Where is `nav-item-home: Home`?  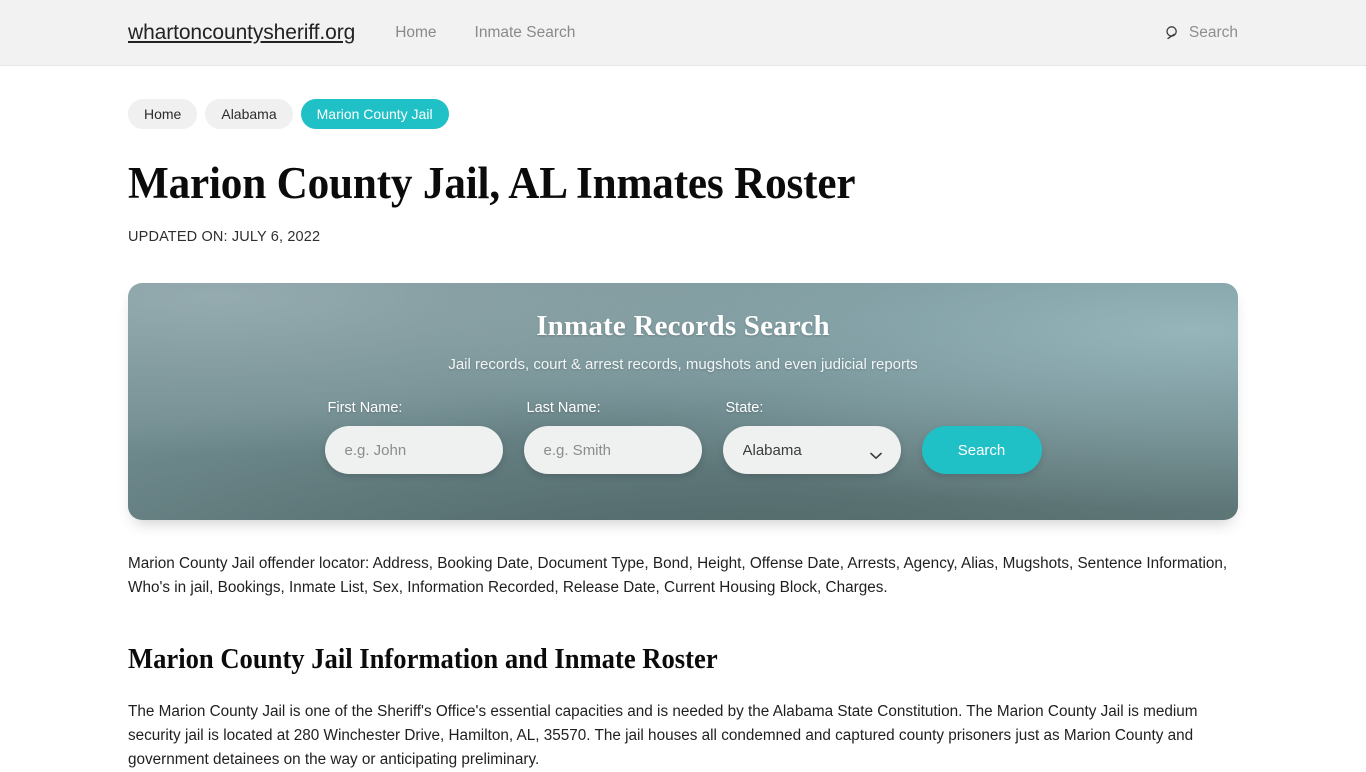
nav-item-home: Home is located at coordinates (415, 33).